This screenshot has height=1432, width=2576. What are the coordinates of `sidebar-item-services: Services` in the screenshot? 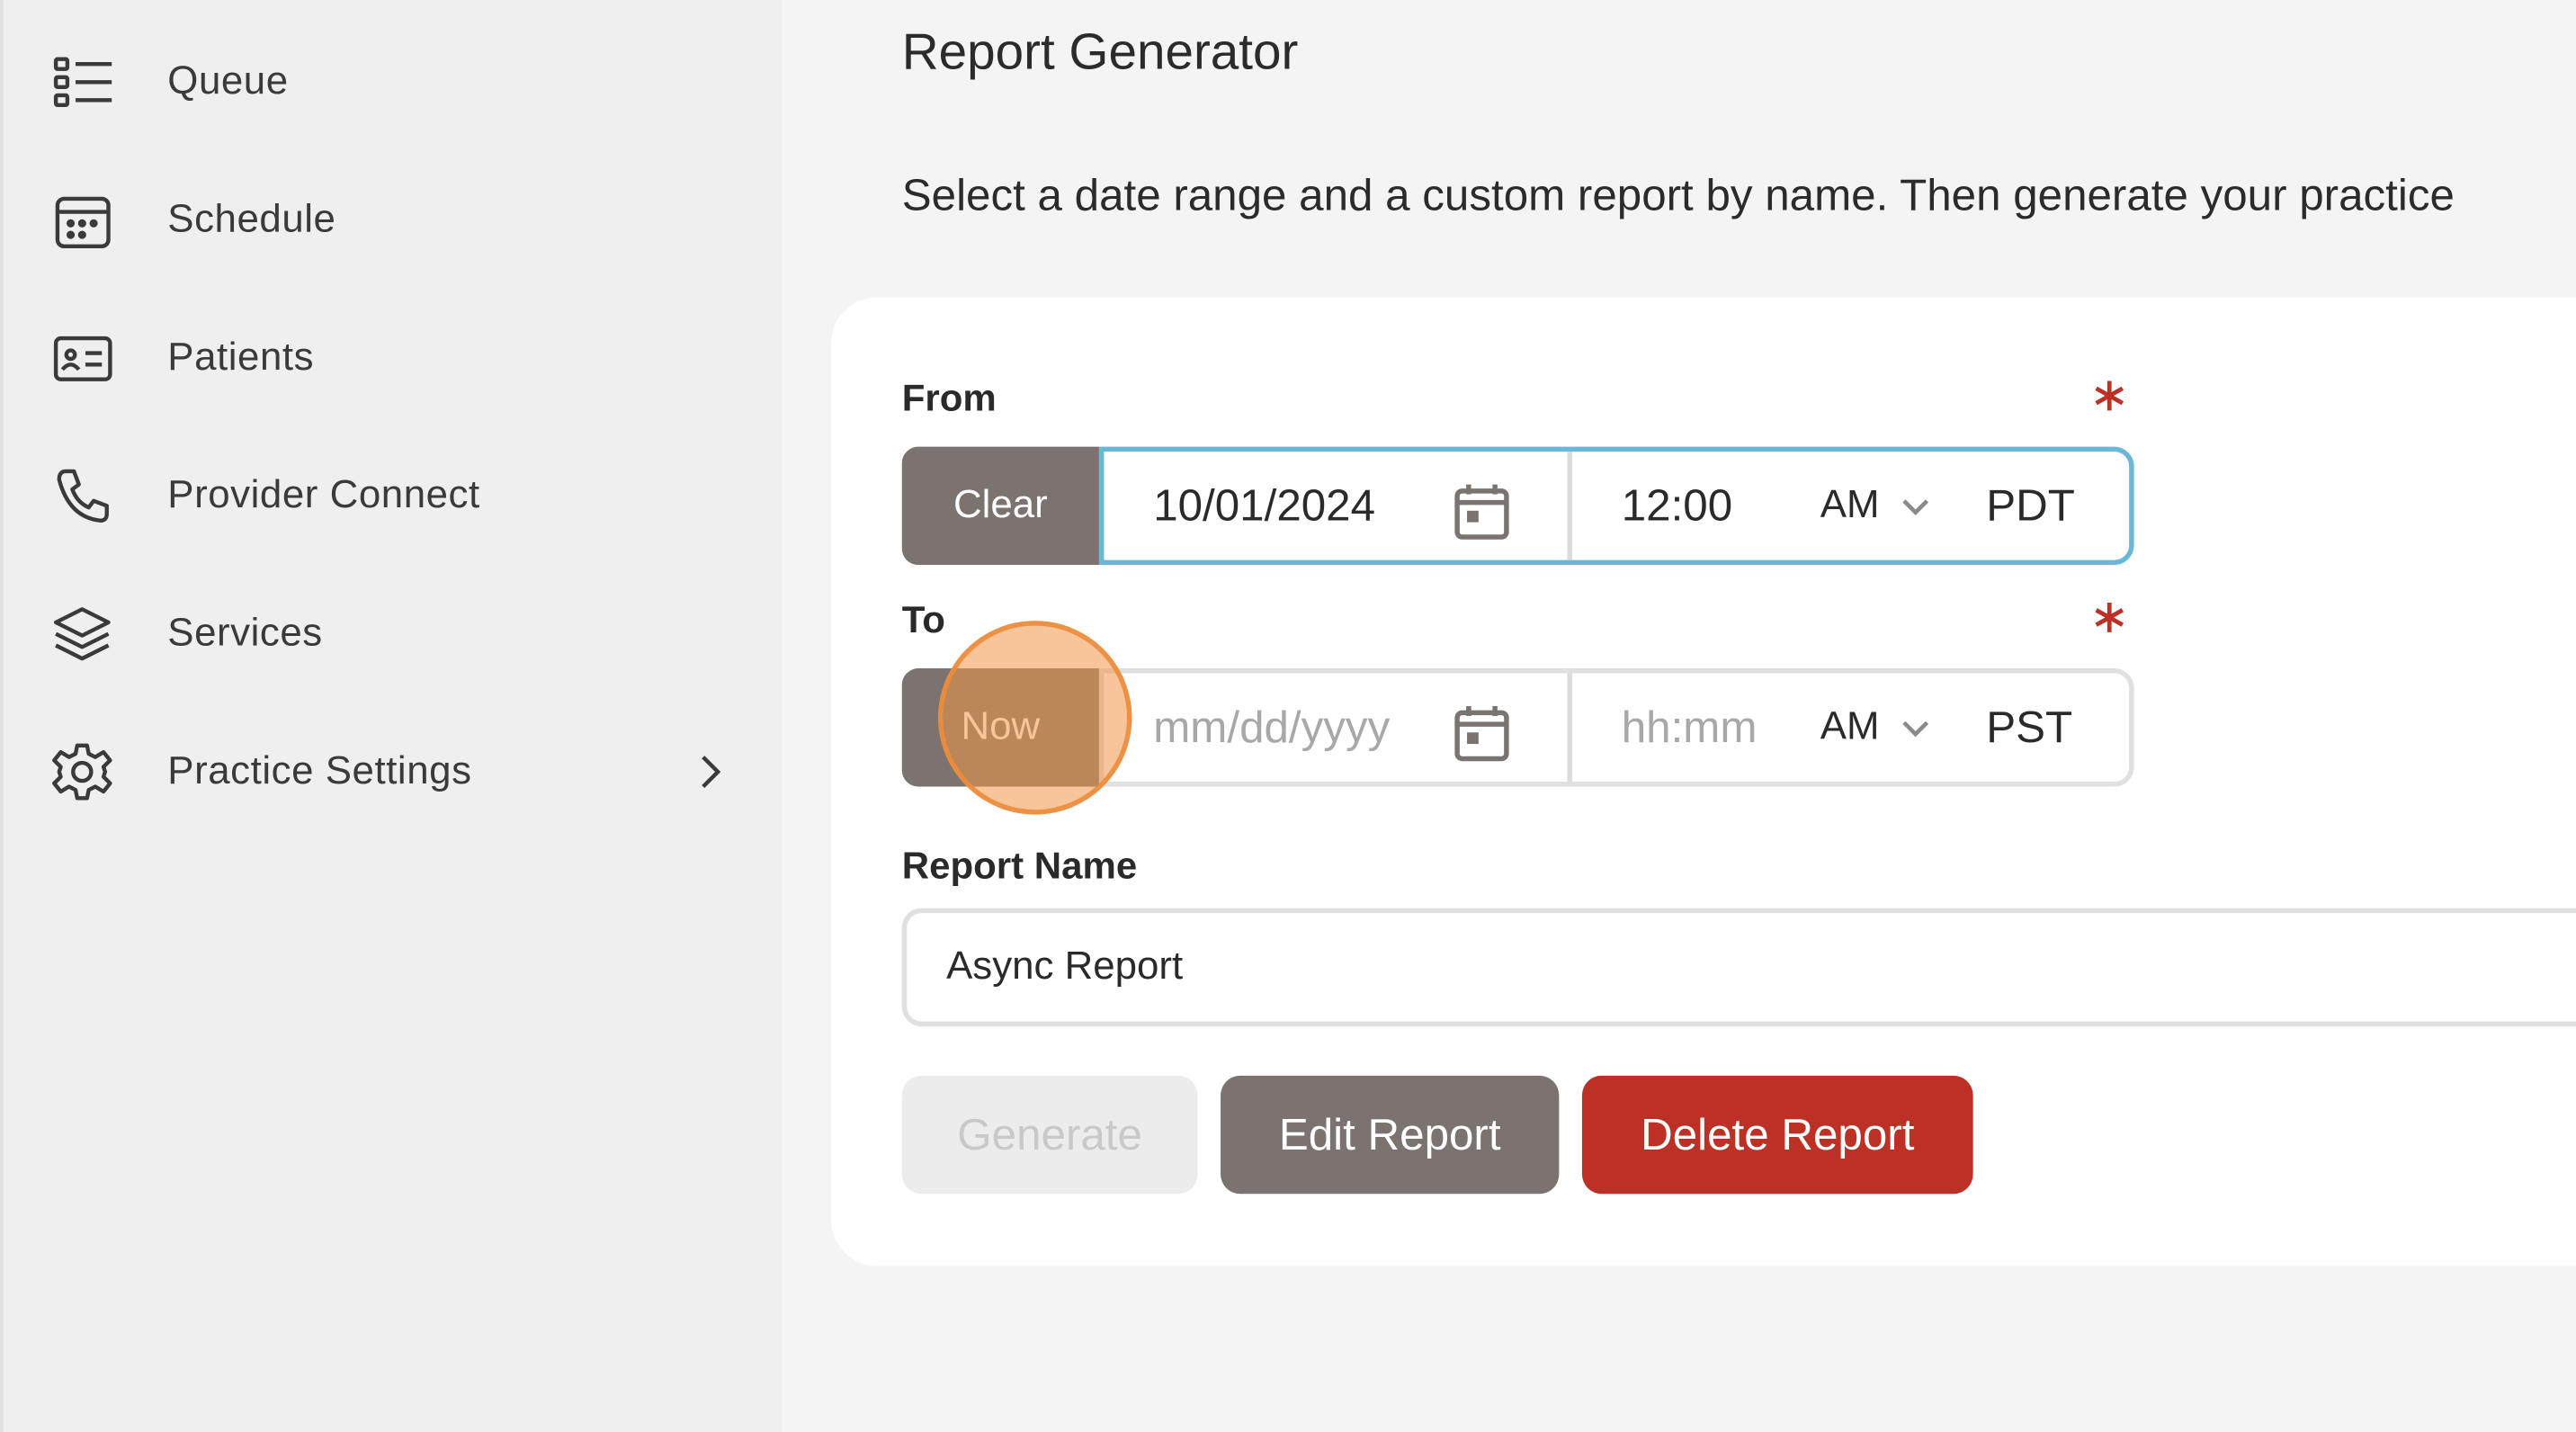 It's located at (402, 634).